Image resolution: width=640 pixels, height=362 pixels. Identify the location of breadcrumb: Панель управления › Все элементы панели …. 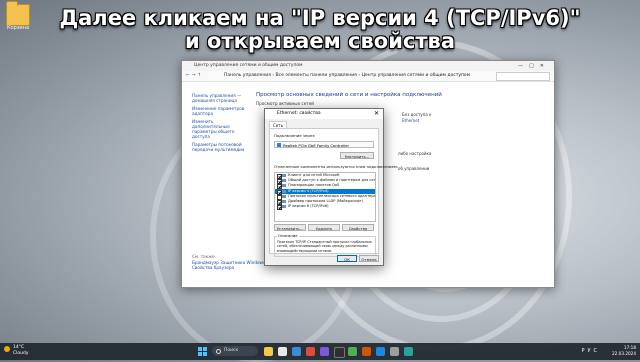
(347, 76).